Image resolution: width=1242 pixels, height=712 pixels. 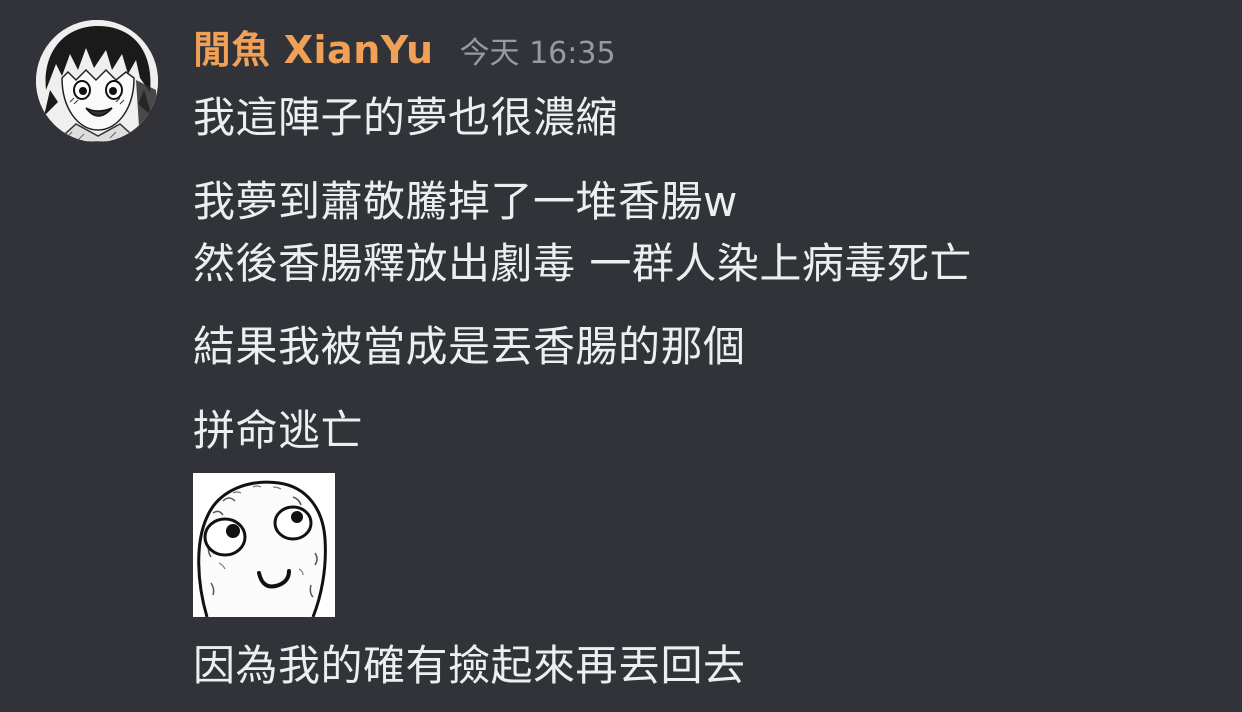 I want to click on message-line-4: 結果我被當成是丟香腸的那個, so click(x=469, y=346).